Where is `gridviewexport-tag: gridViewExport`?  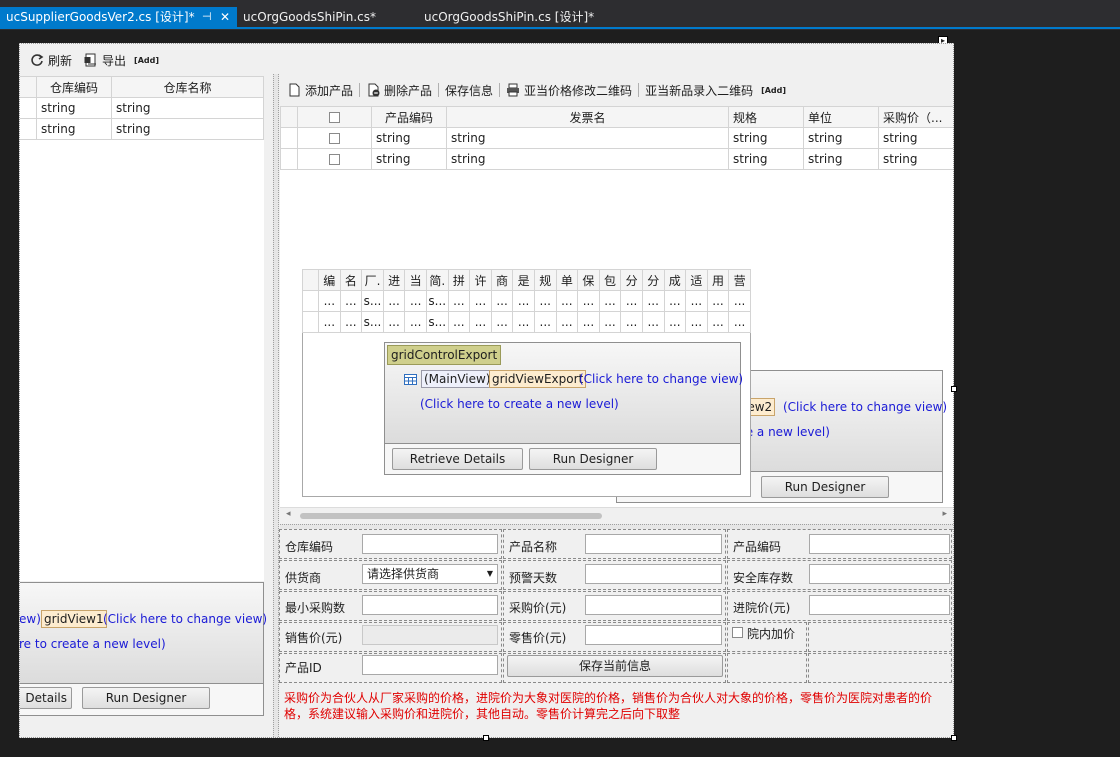
gridviewexport-tag: gridViewExport is located at coordinates (538, 379).